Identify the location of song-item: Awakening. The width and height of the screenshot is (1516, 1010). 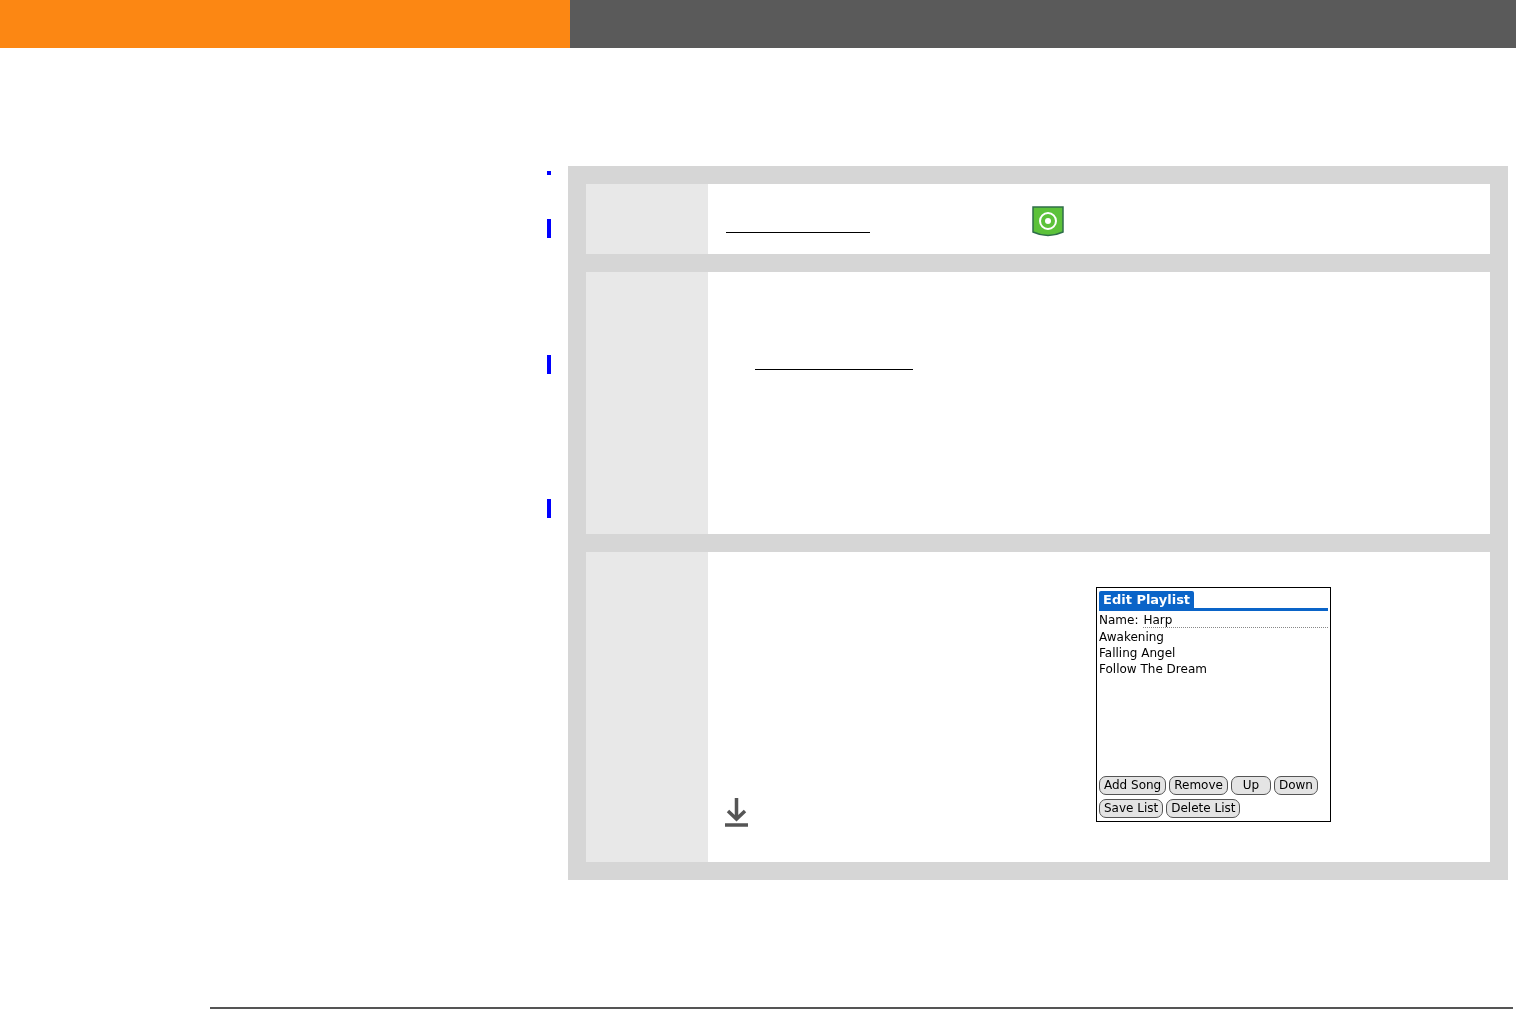
(1213, 637).